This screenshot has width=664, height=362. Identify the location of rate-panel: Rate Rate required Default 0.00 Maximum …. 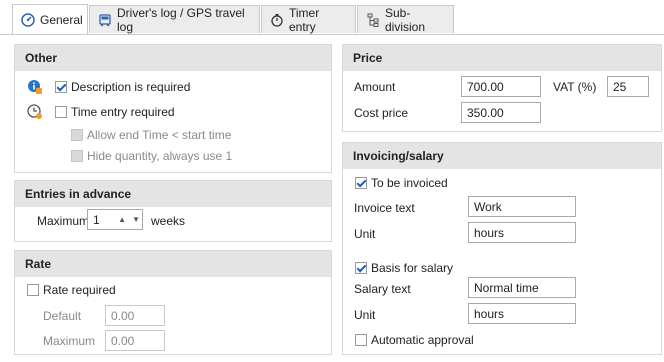
(173, 302).